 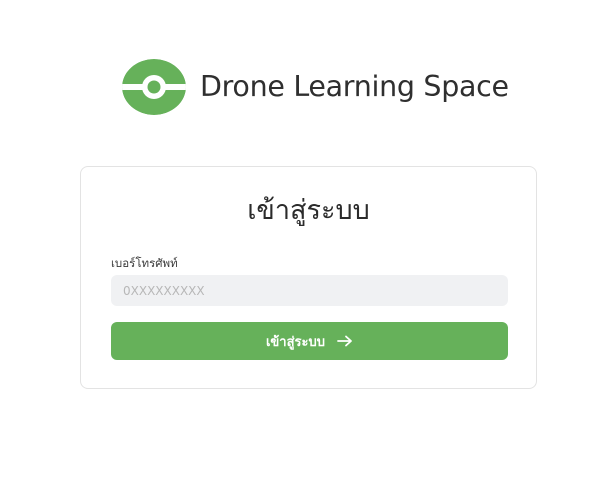 I want to click on login-title: เข้าสู่ระบบ, so click(x=308, y=210).